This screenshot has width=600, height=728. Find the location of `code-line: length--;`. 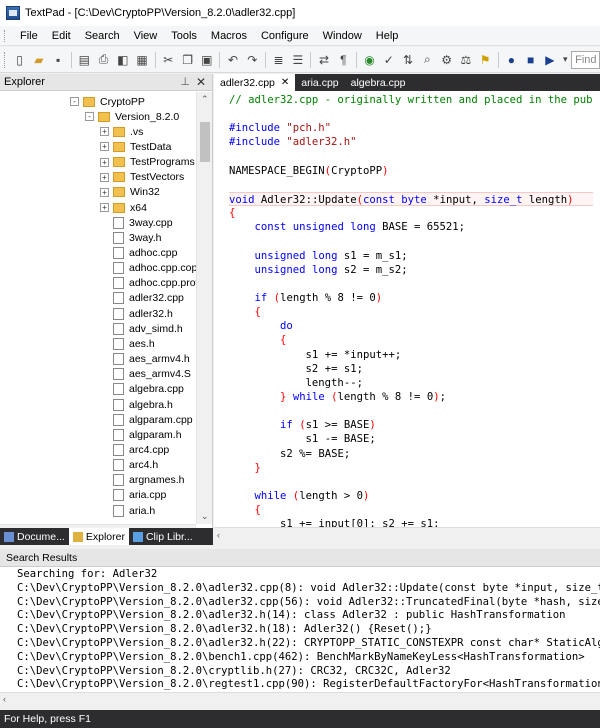

code-line: length--; is located at coordinates (411, 383).